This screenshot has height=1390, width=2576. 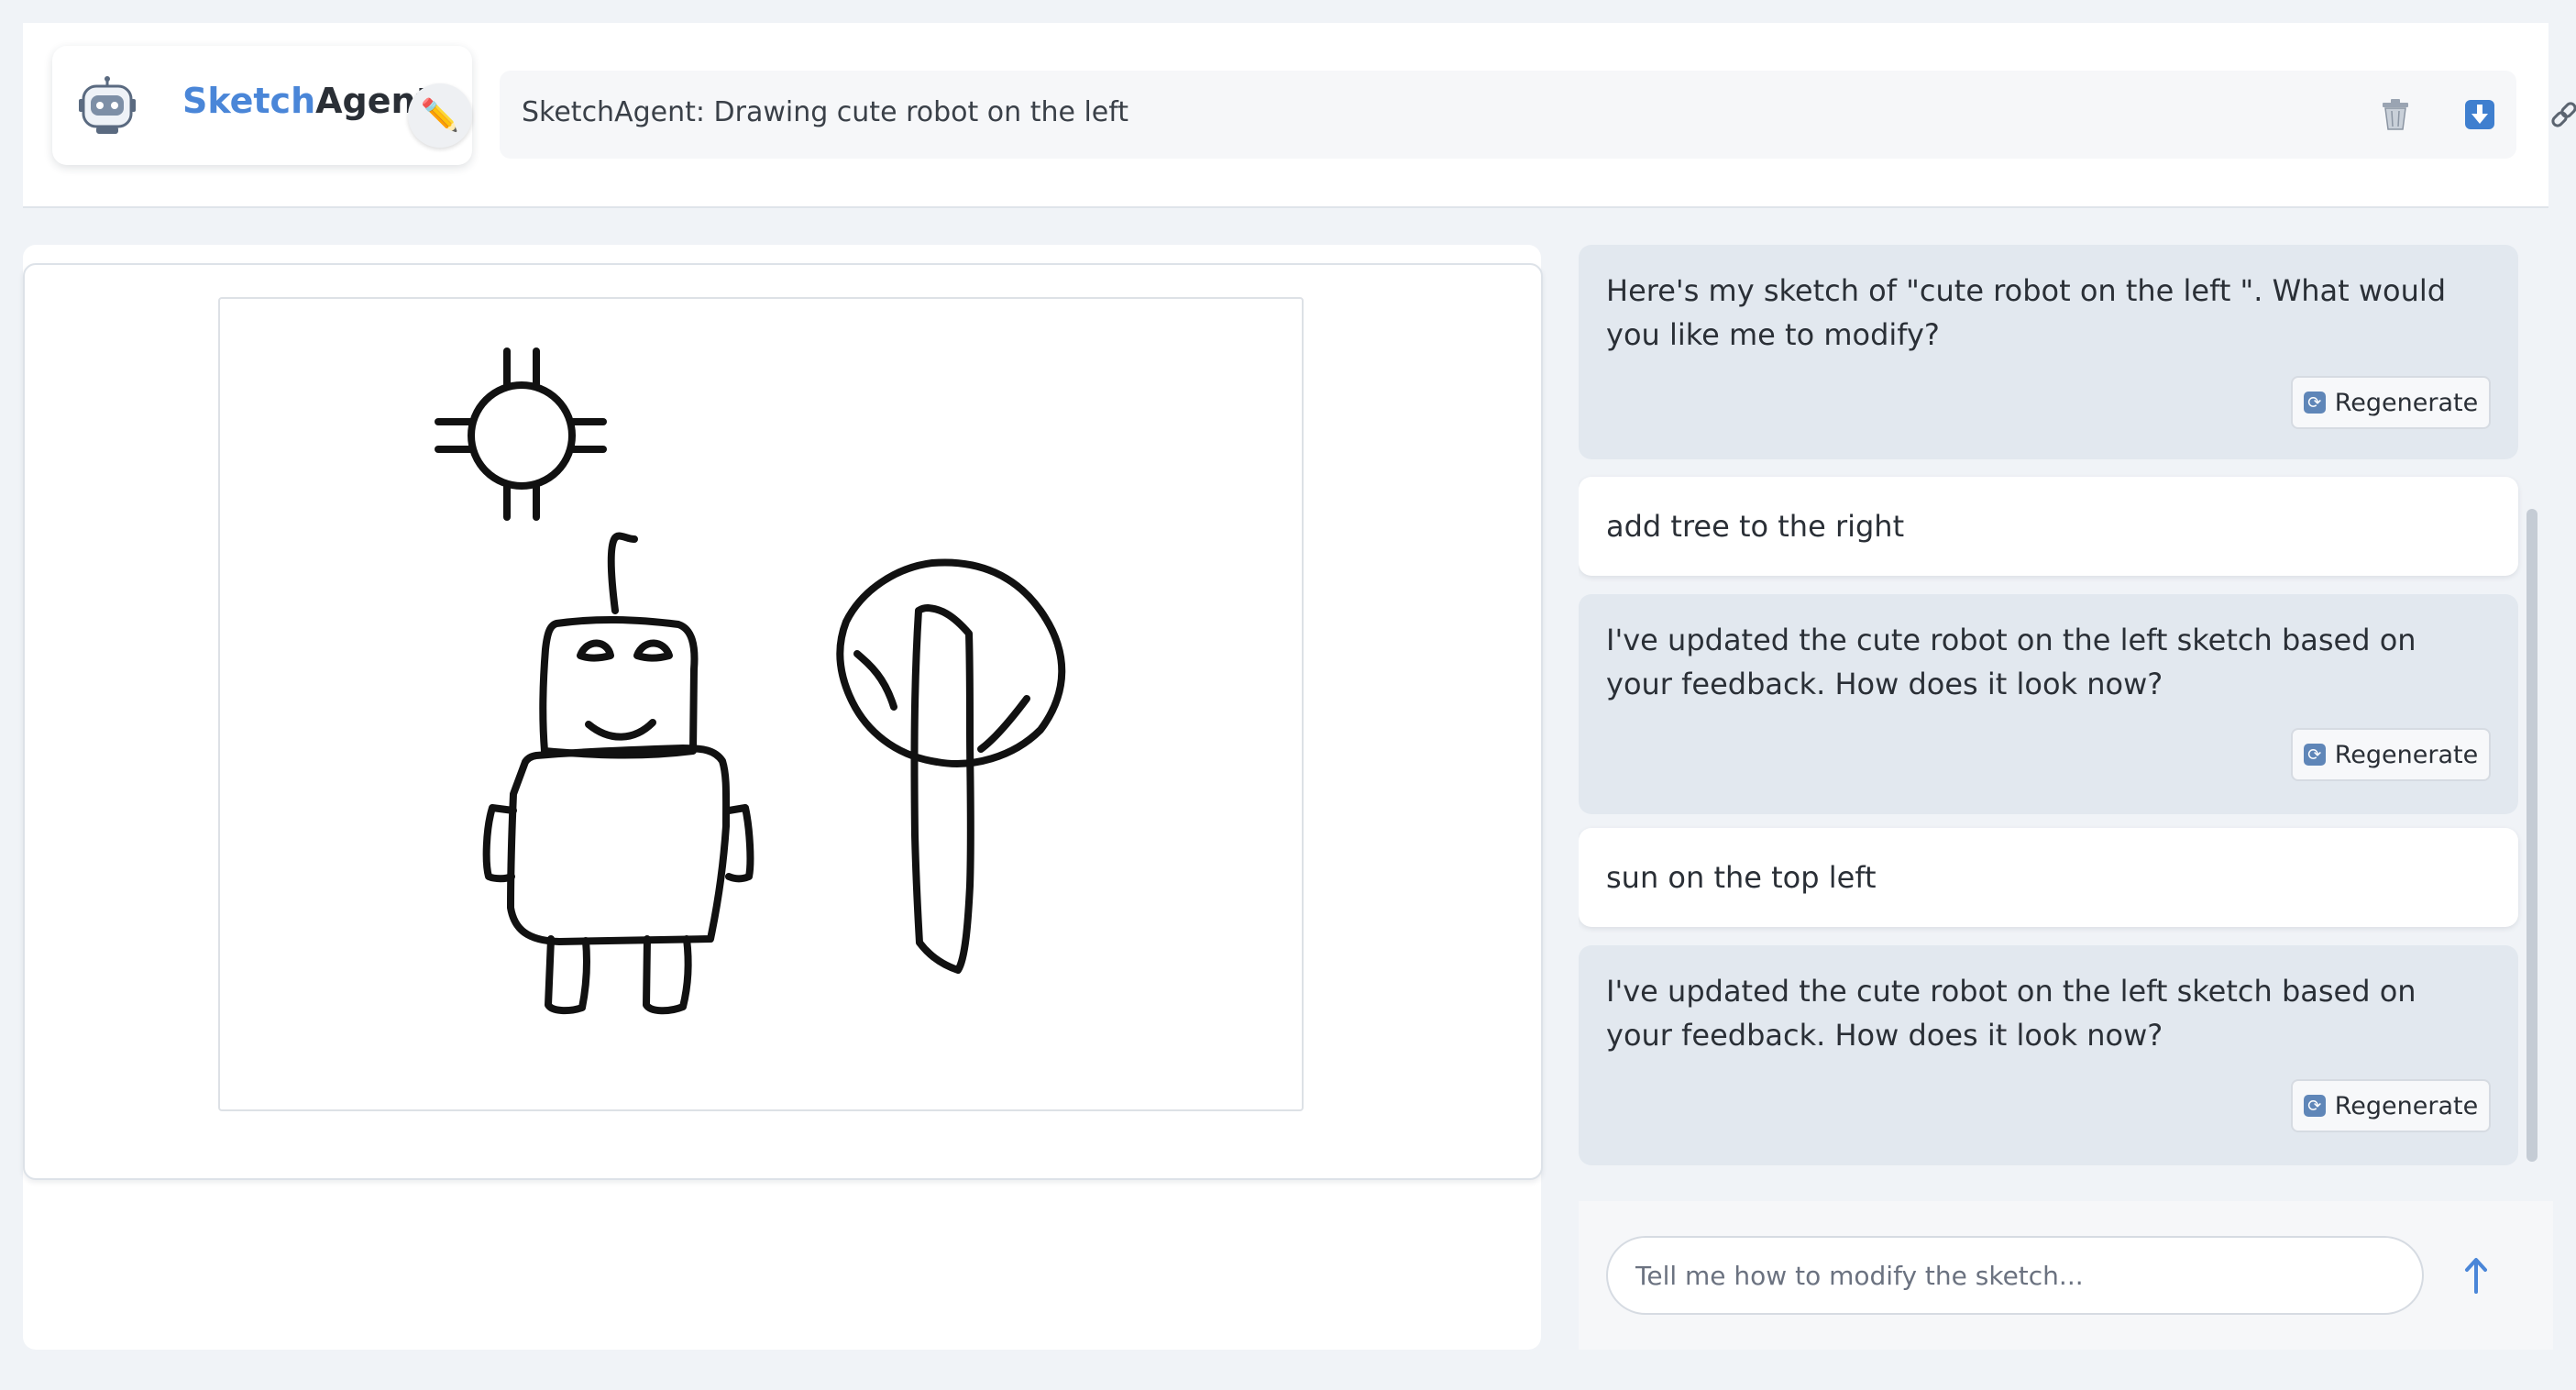 What do you see at coordinates (2563, 114) in the screenshot?
I see `link-icon` at bounding box center [2563, 114].